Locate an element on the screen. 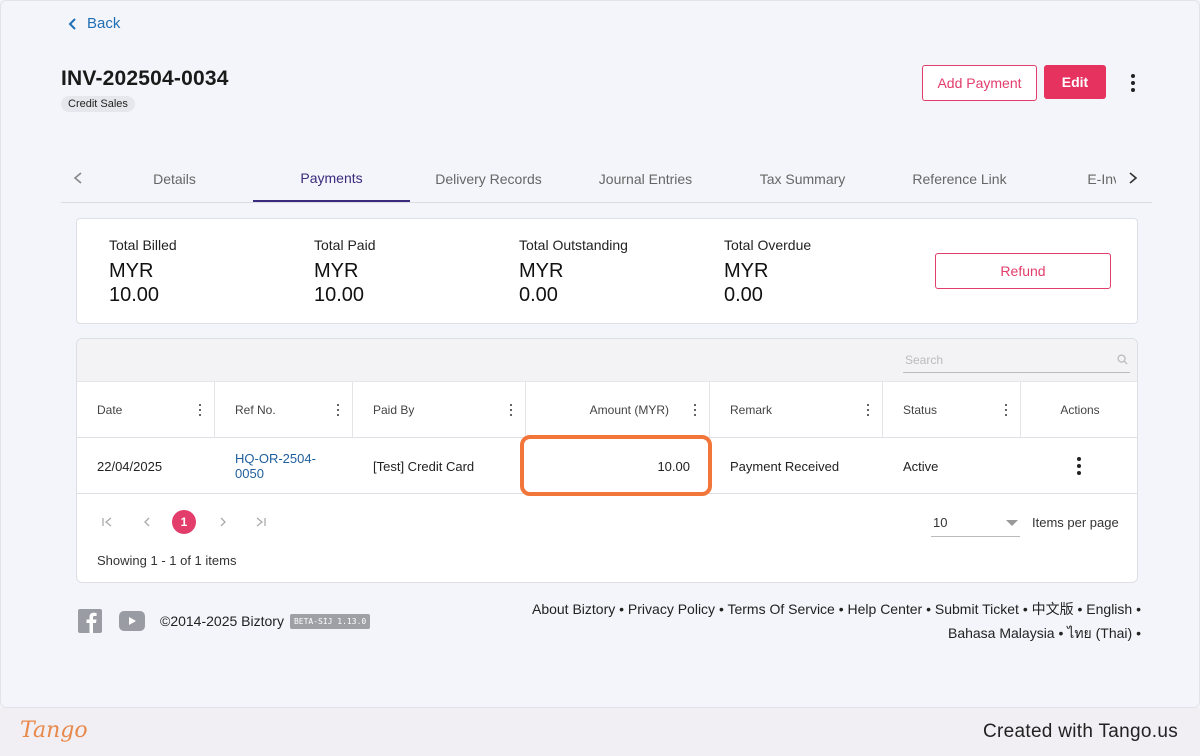 This screenshot has height=756, width=1200. total-billed-label: Total Billed is located at coordinates (143, 245).